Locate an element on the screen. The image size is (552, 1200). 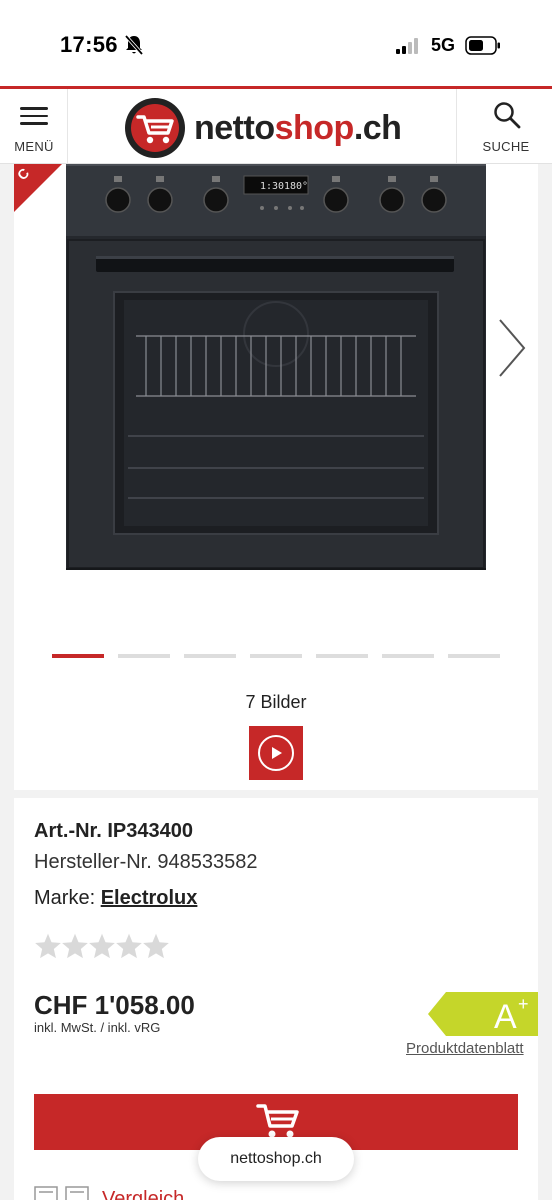
site-logo: nettoshop.ch is located at coordinates (269, 128).